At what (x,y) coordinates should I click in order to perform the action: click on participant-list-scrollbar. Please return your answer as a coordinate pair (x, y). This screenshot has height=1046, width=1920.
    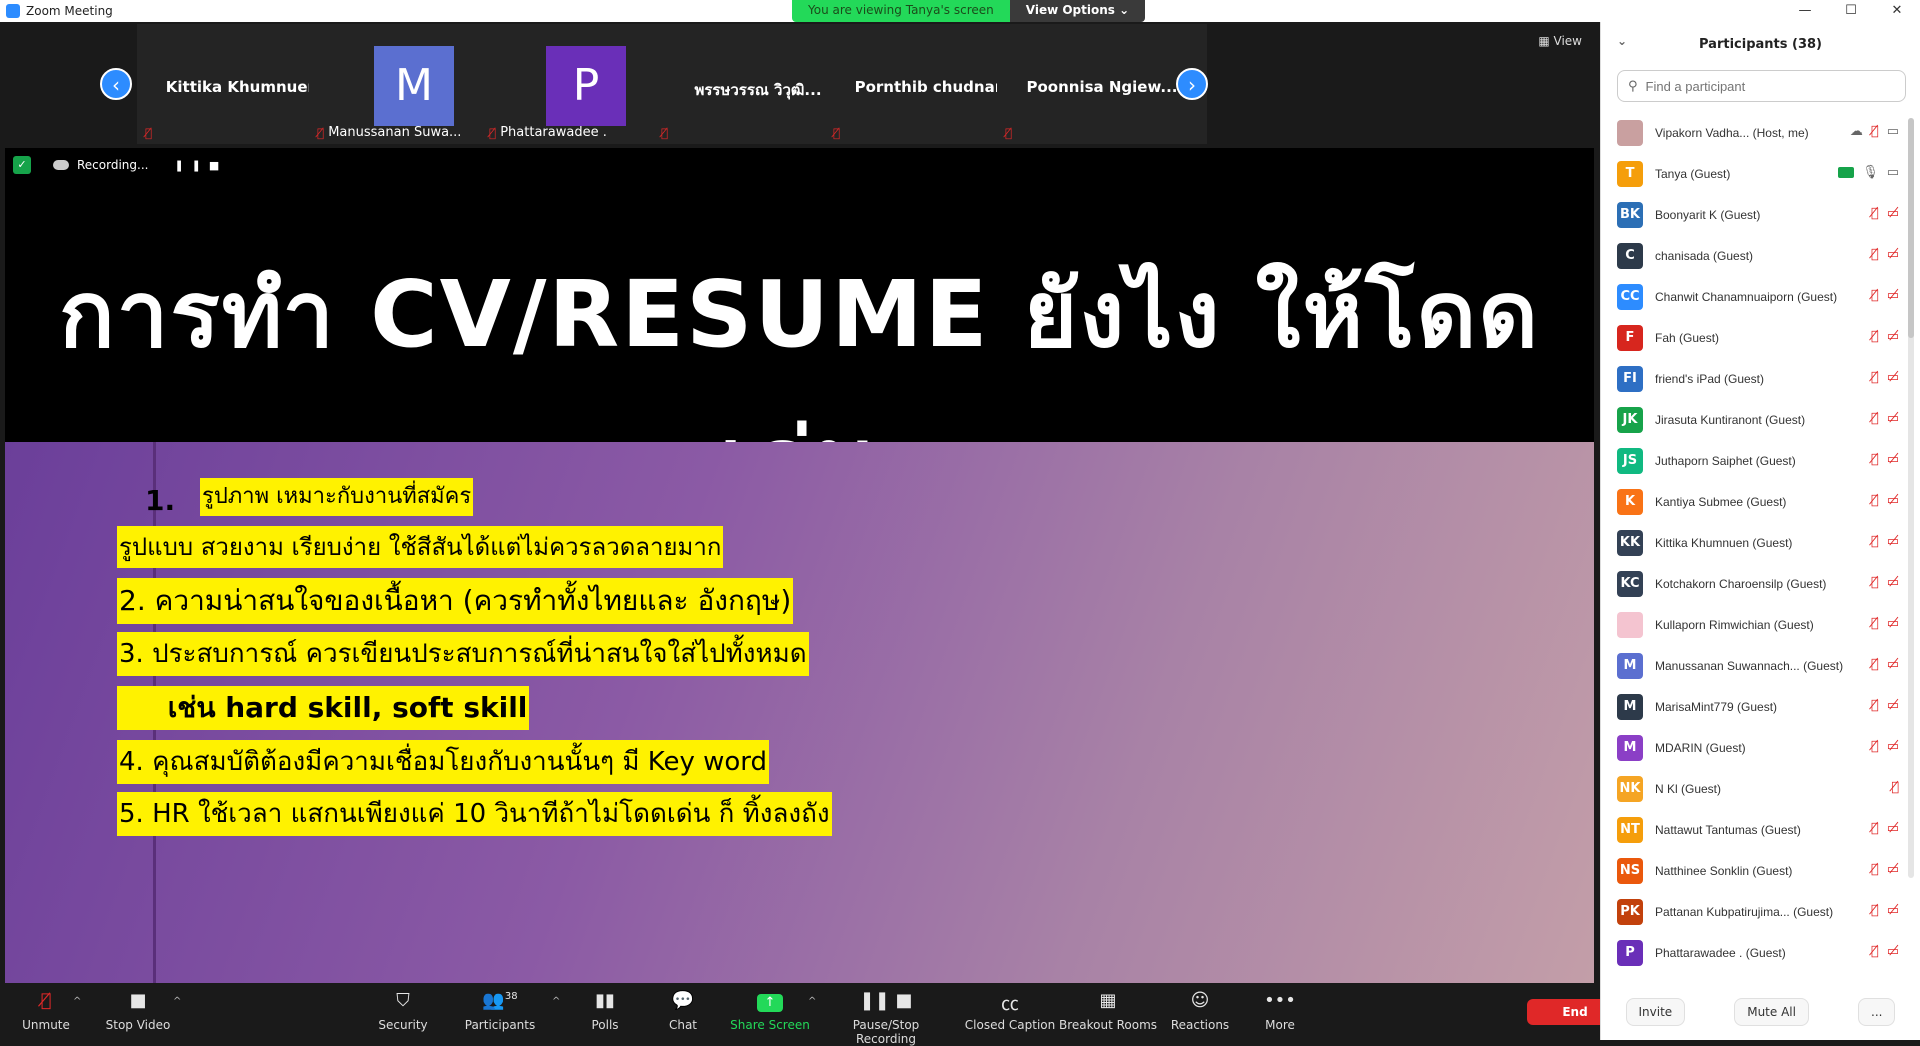
    Looking at the image, I should click on (1911, 498).